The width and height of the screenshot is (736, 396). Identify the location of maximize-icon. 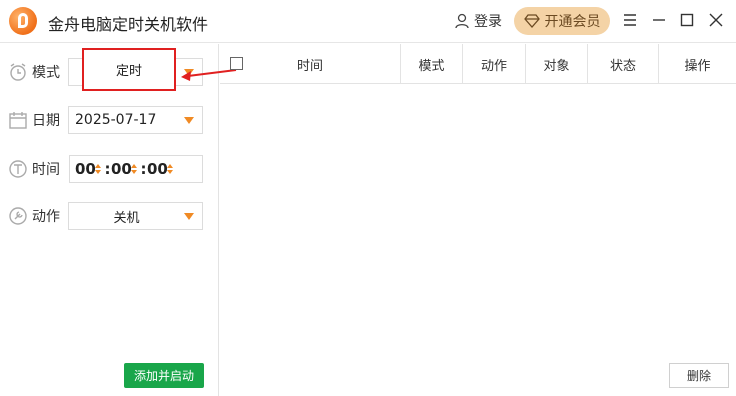
(687, 20).